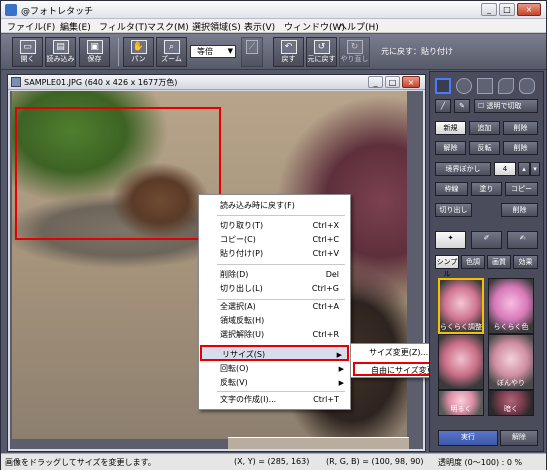 This screenshot has height=470, width=547. Describe the element at coordinates (273, 10) in the screenshot. I see `title-bar: @フォトレタッチ _ □ ×` at that location.